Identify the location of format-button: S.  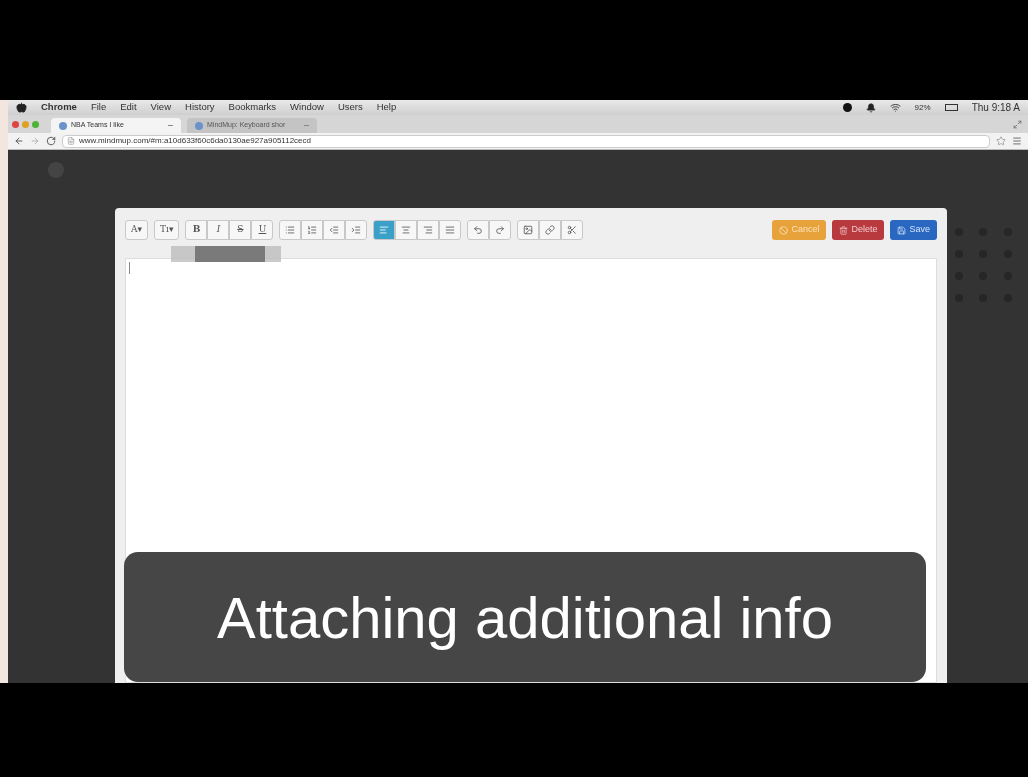
(240, 230).